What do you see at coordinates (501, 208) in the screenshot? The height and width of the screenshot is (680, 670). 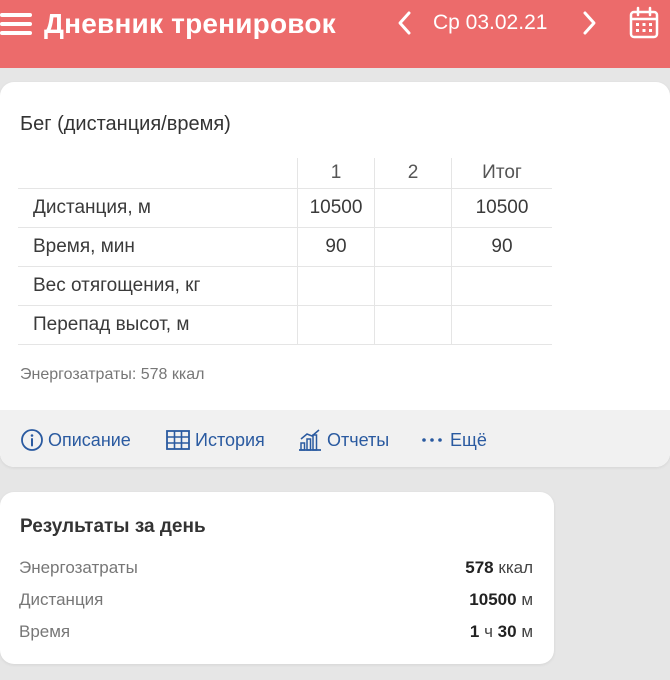 I see `cell-distance-total: 10500` at bounding box center [501, 208].